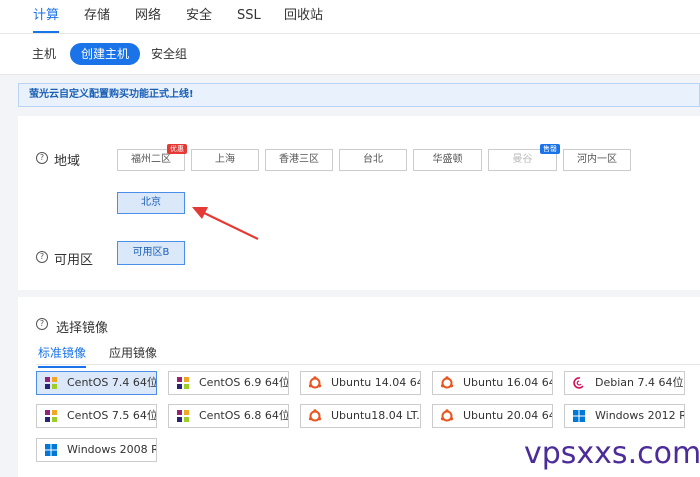  Describe the element at coordinates (303, 16) in the screenshot. I see `tab-recycle-bin: 回收站` at that location.